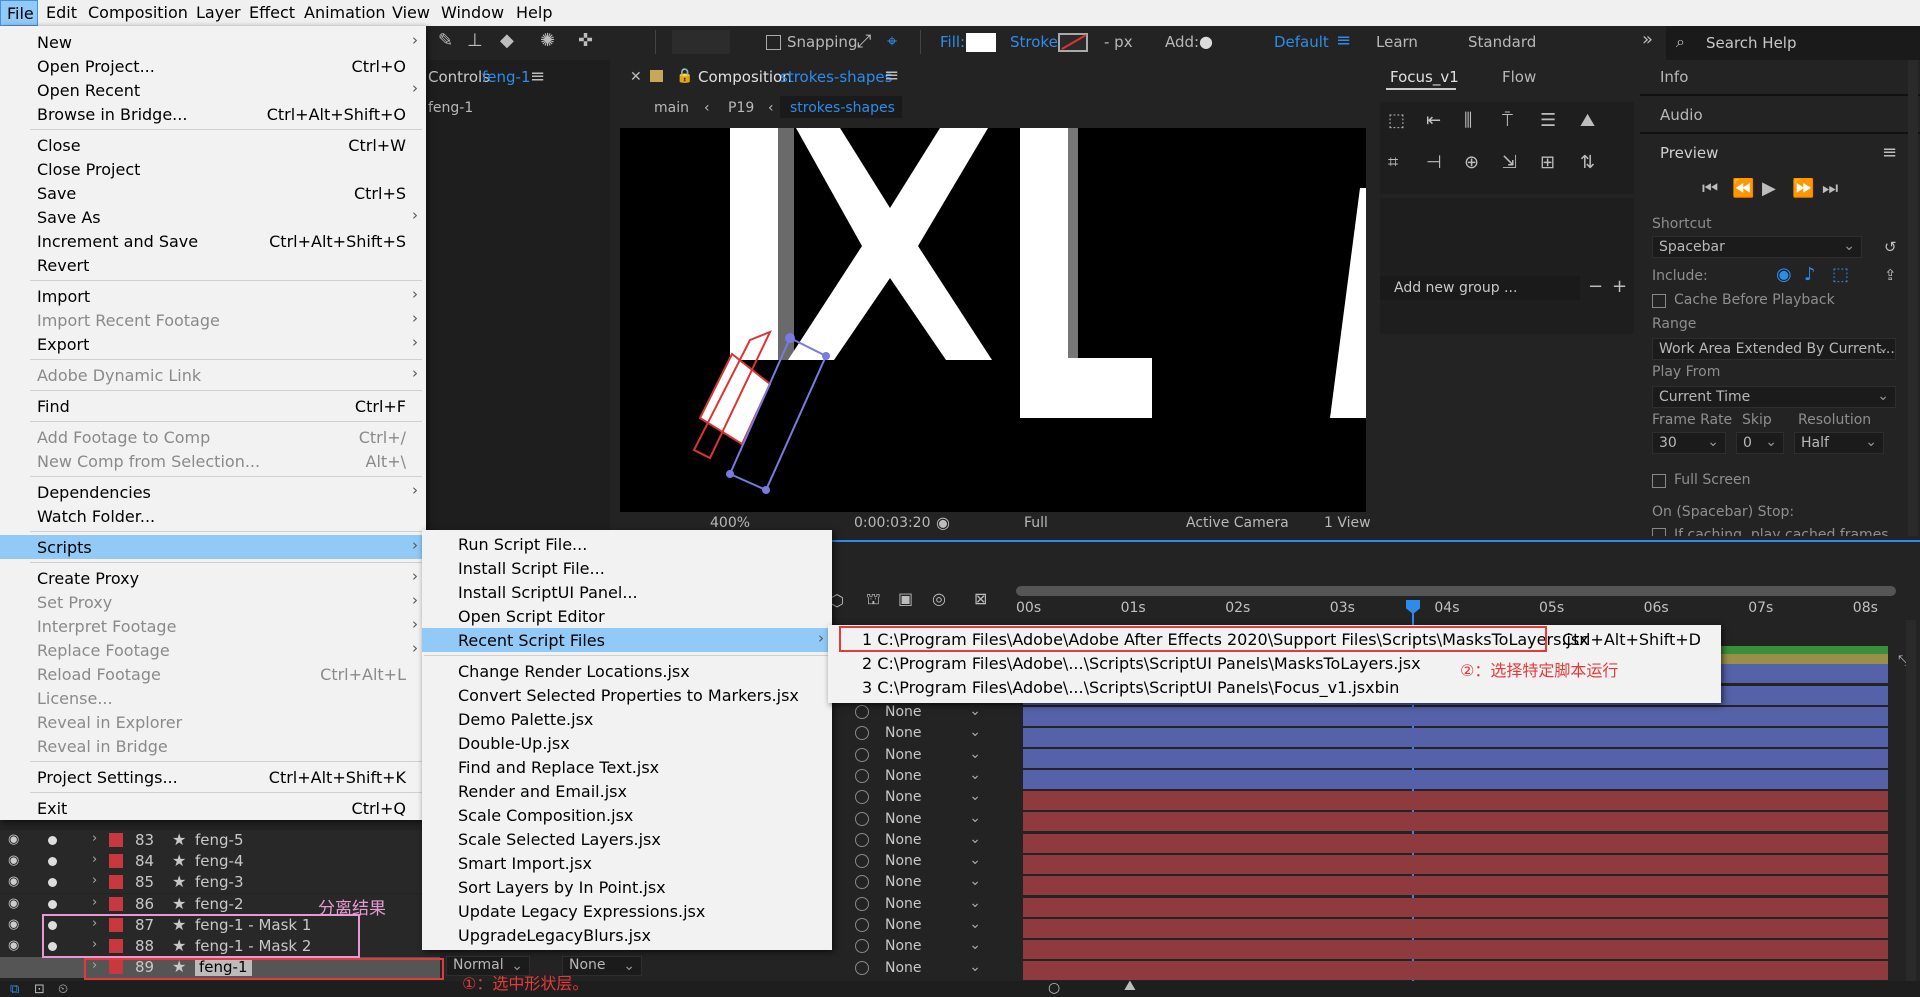 This screenshot has width=1920, height=997. Describe the element at coordinates (213, 265) in the screenshot. I see `file-menu-item: Revert` at that location.